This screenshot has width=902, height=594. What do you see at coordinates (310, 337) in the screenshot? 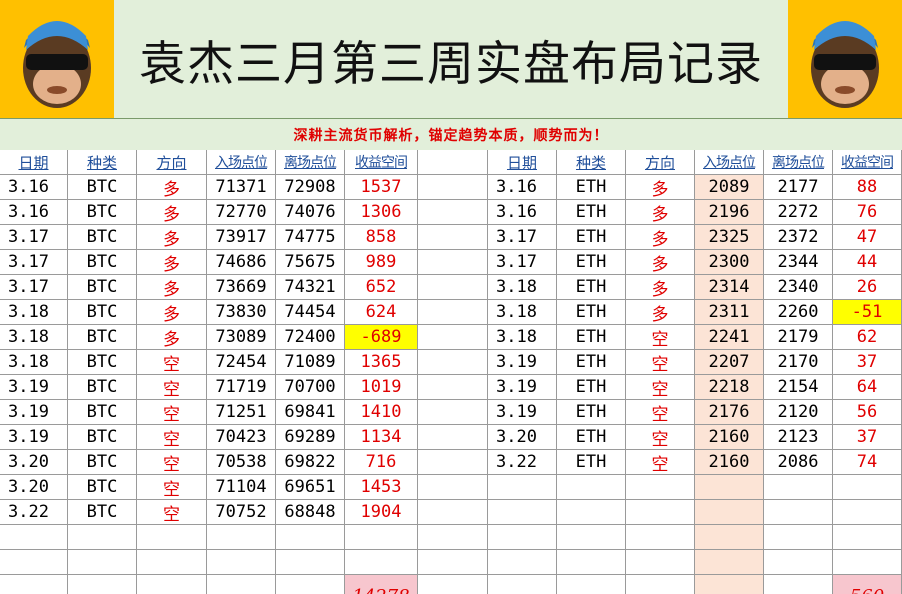
I see `btc-exit-cell: 72400` at bounding box center [310, 337].